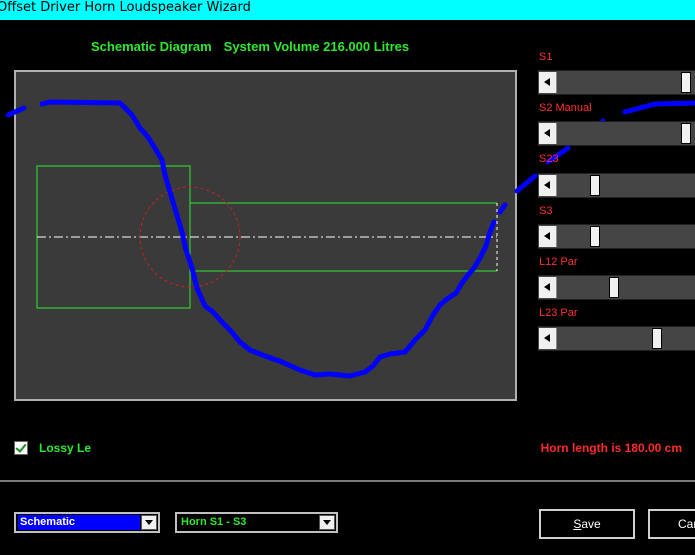 The width and height of the screenshot is (695, 555). I want to click on slider-label-l12: L12 Par, so click(558, 262).